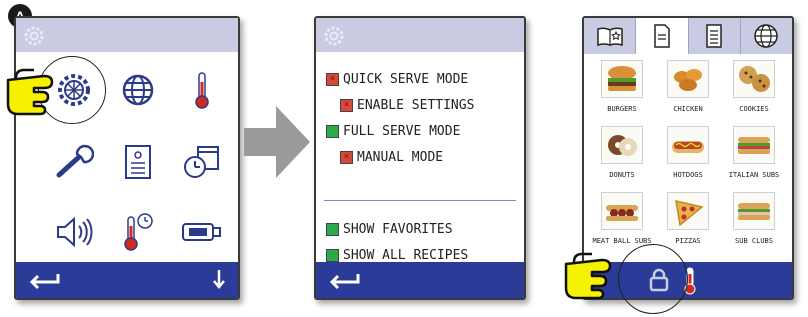 This screenshot has width=808, height=317. Describe the element at coordinates (277, 142) in the screenshot. I see `transition-arrow` at that location.